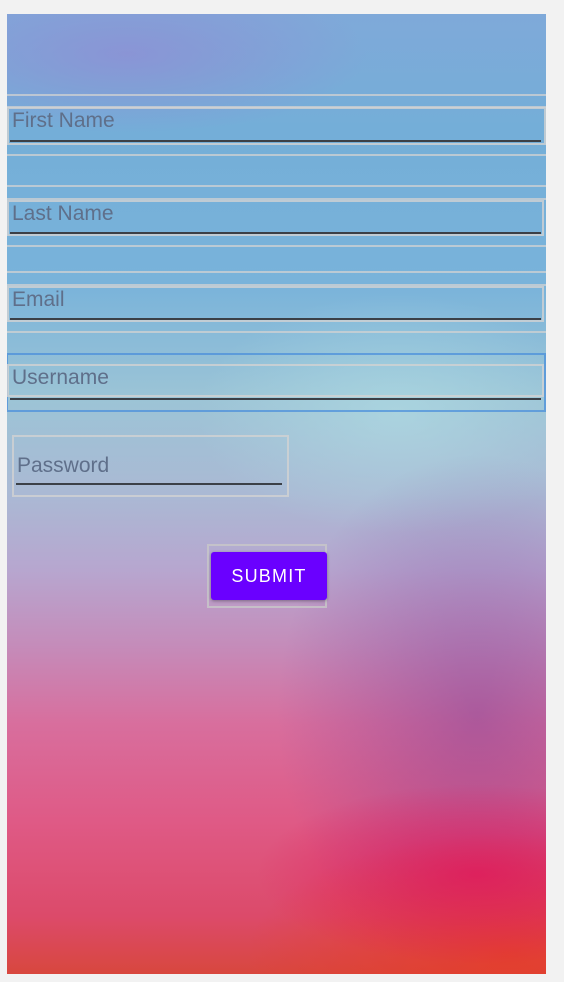 The image size is (564, 982). What do you see at coordinates (275, 233) in the screenshot?
I see `last-name-underline` at bounding box center [275, 233].